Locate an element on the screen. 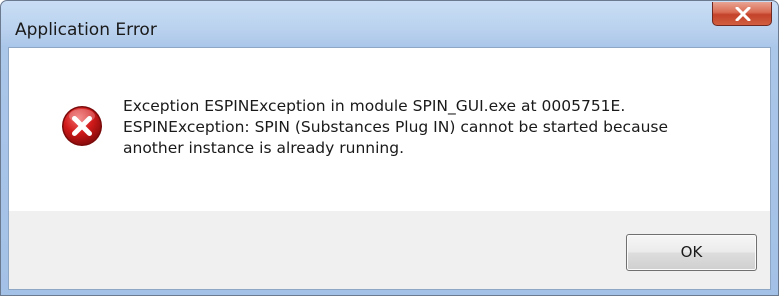 The image size is (781, 298). ok-button: OK is located at coordinates (691, 252).